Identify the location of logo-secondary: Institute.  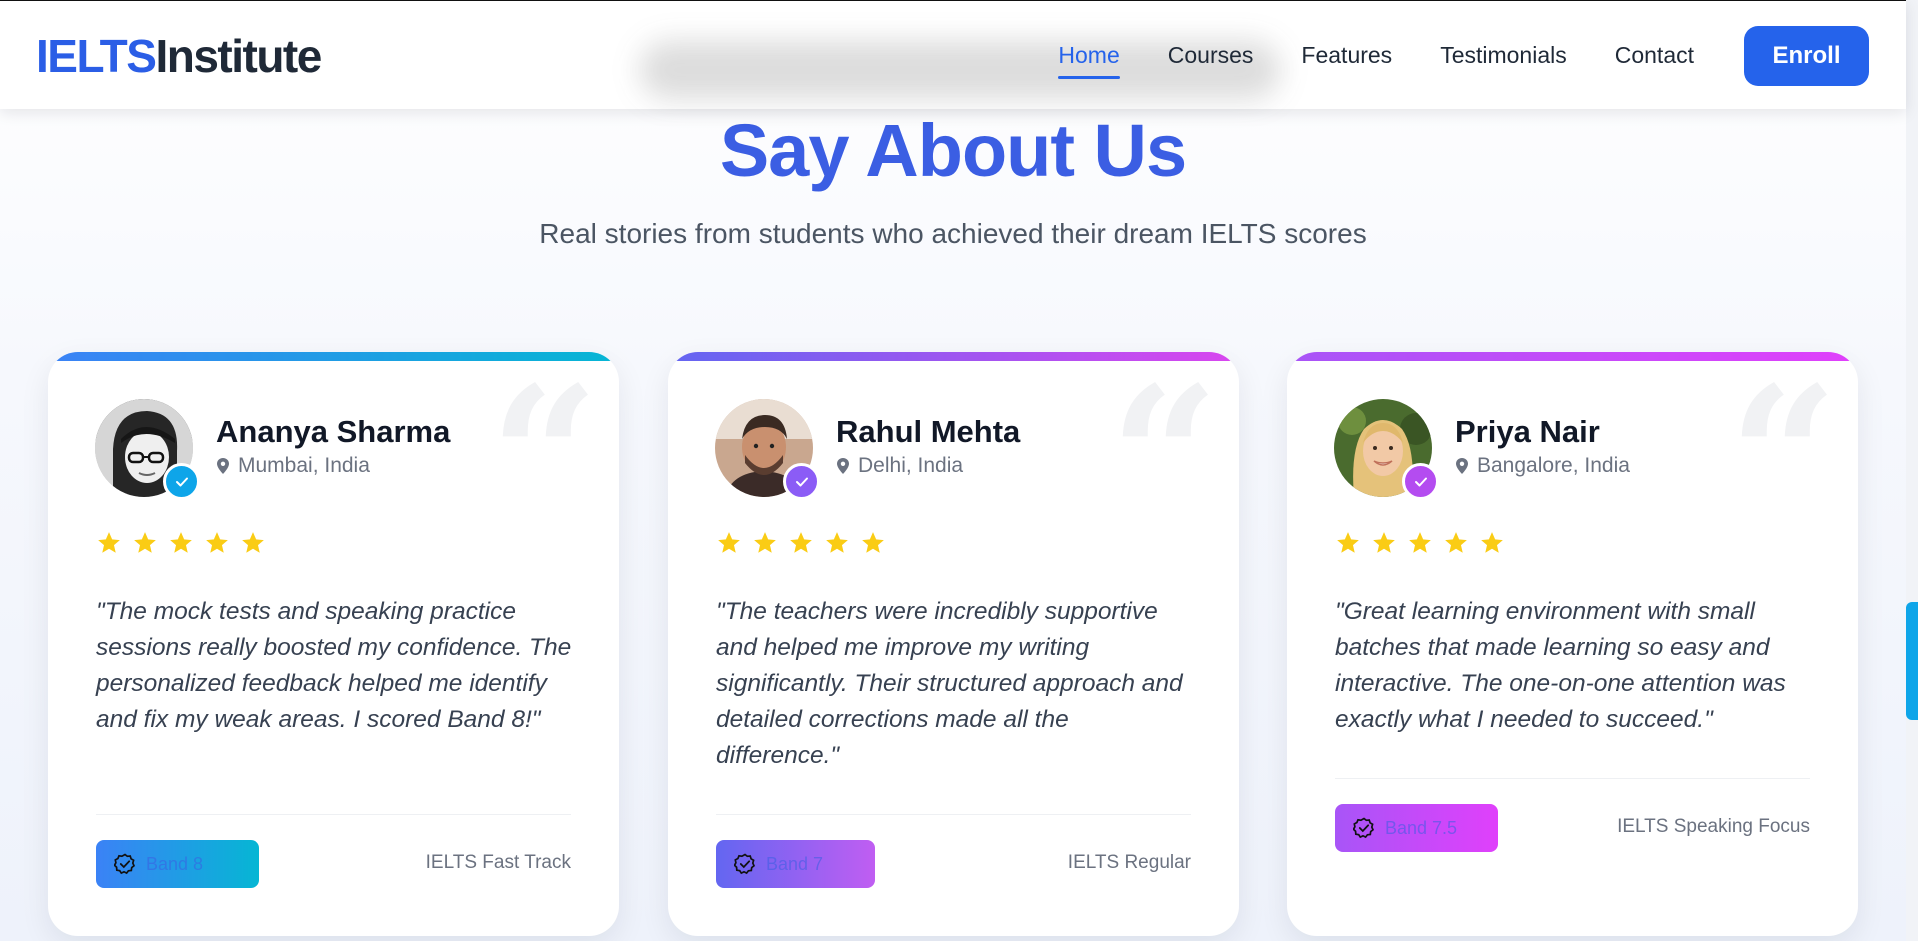
(238, 56).